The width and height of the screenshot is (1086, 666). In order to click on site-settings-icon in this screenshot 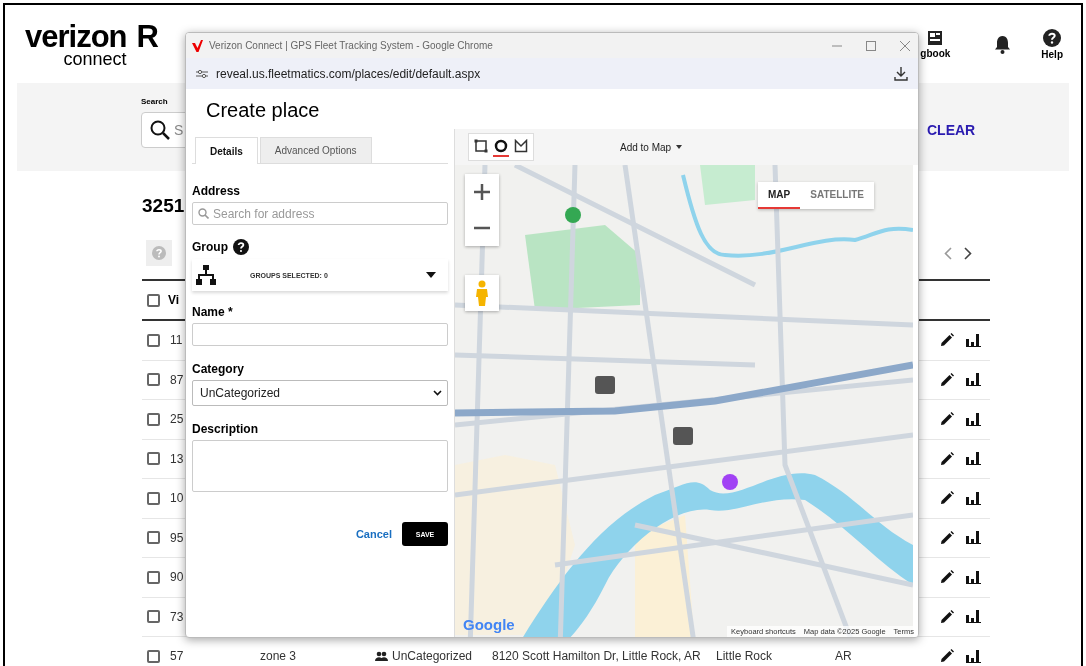, I will do `click(202, 73)`.